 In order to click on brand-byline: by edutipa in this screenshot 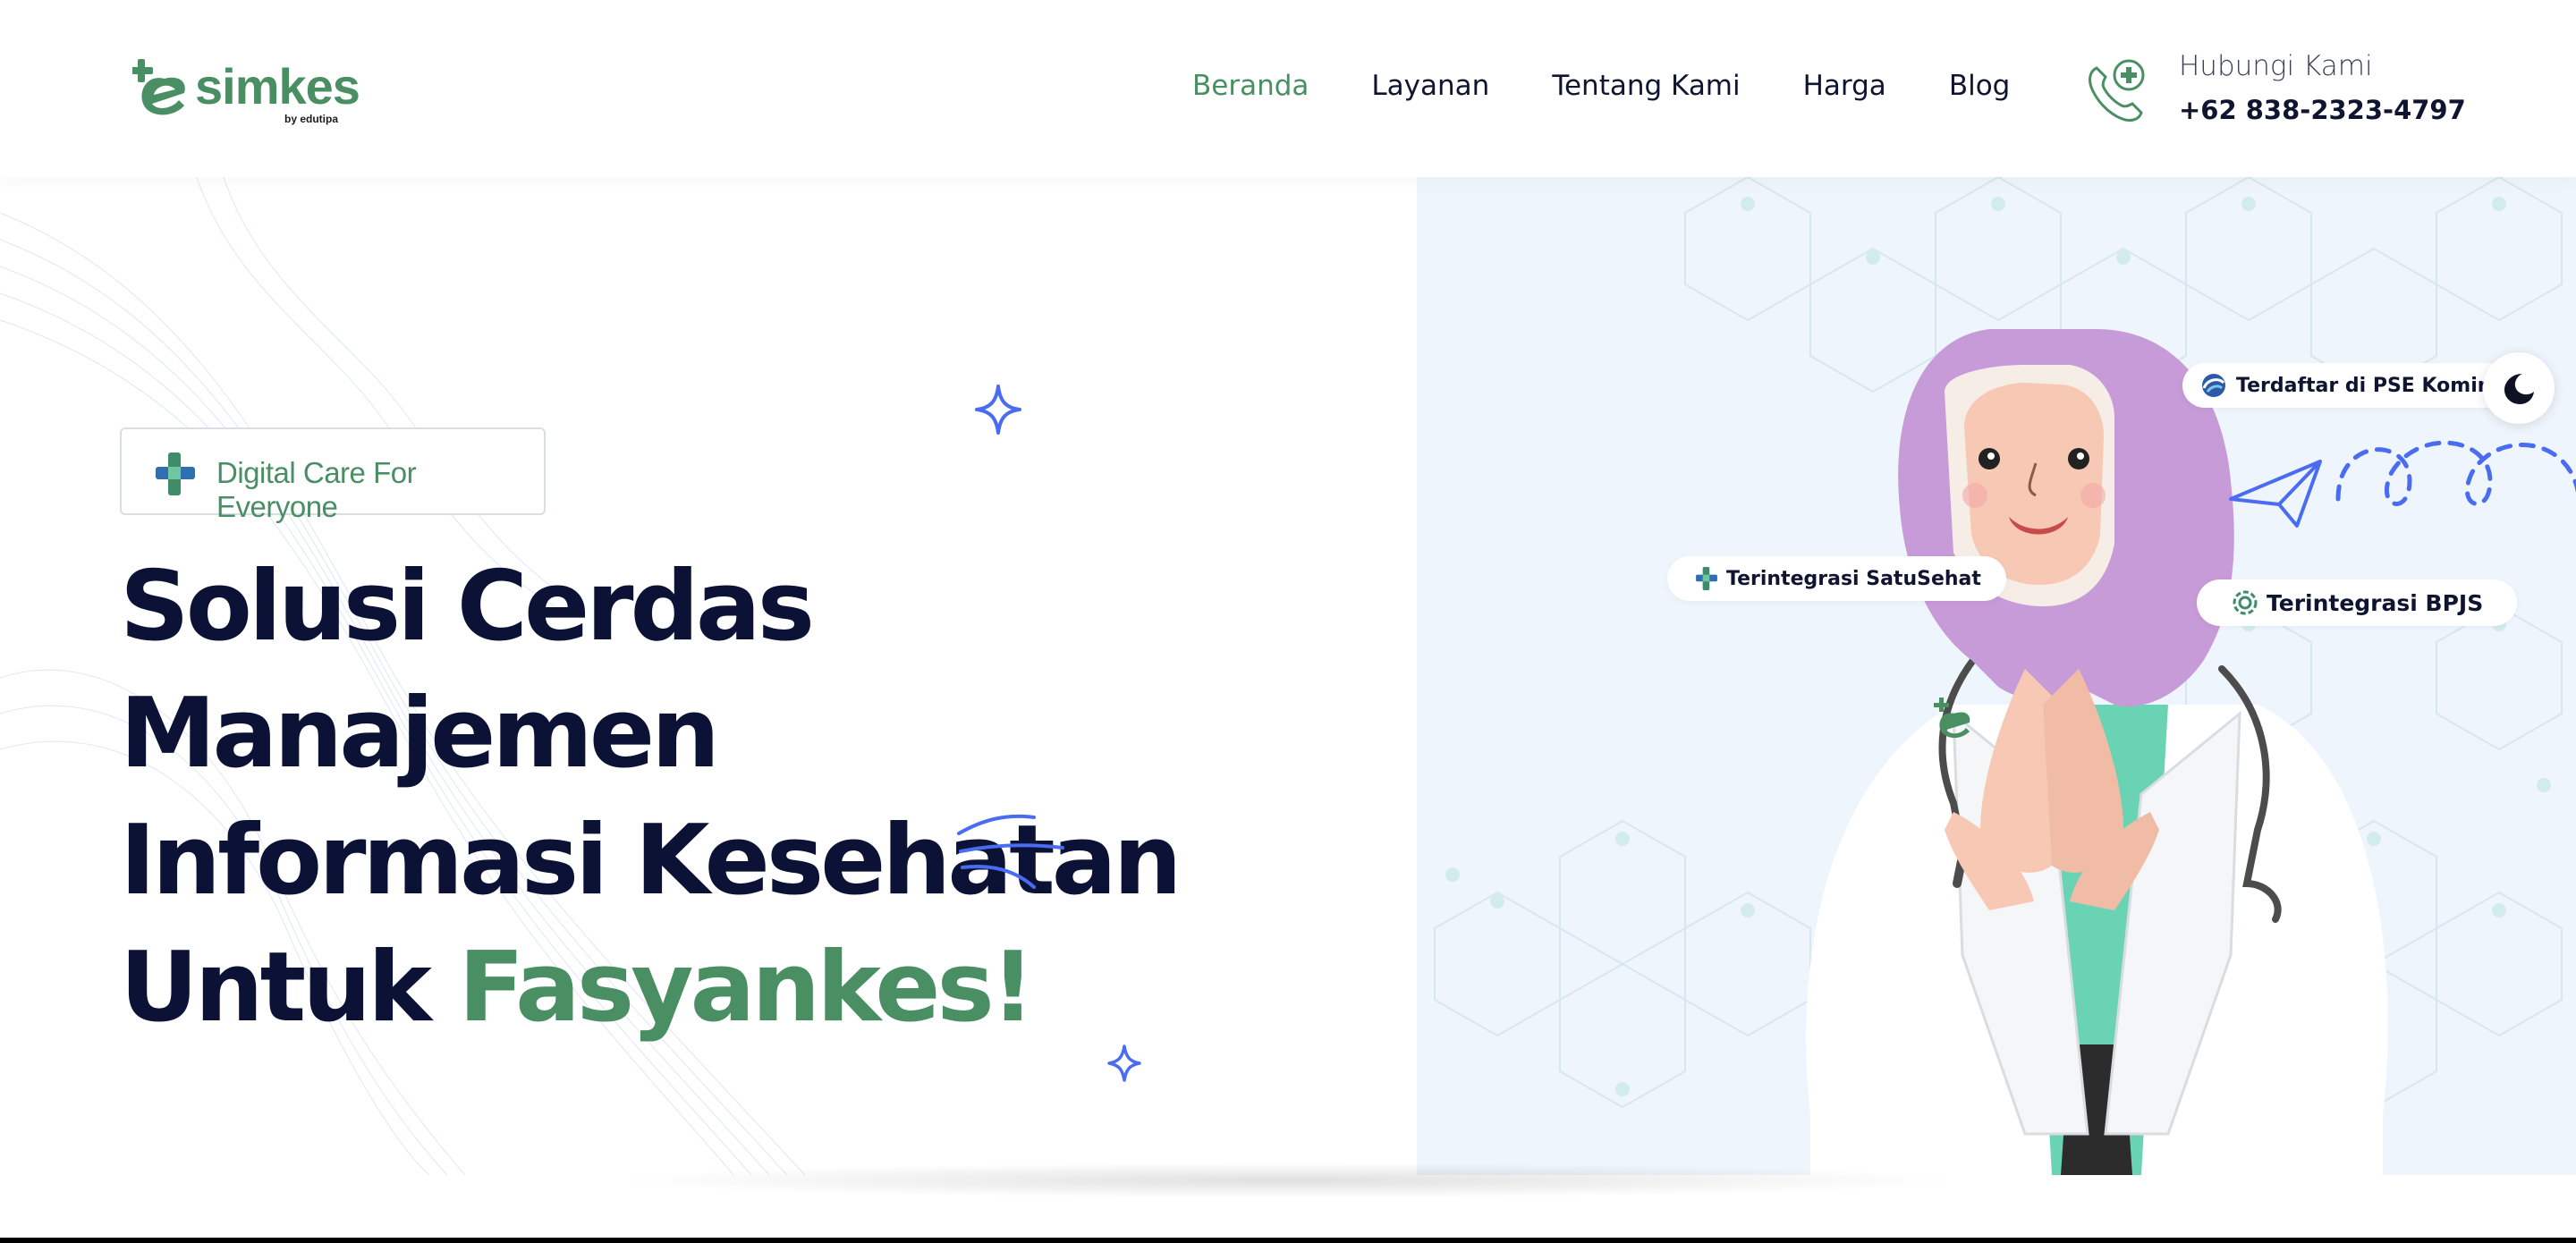, I will do `click(311, 119)`.